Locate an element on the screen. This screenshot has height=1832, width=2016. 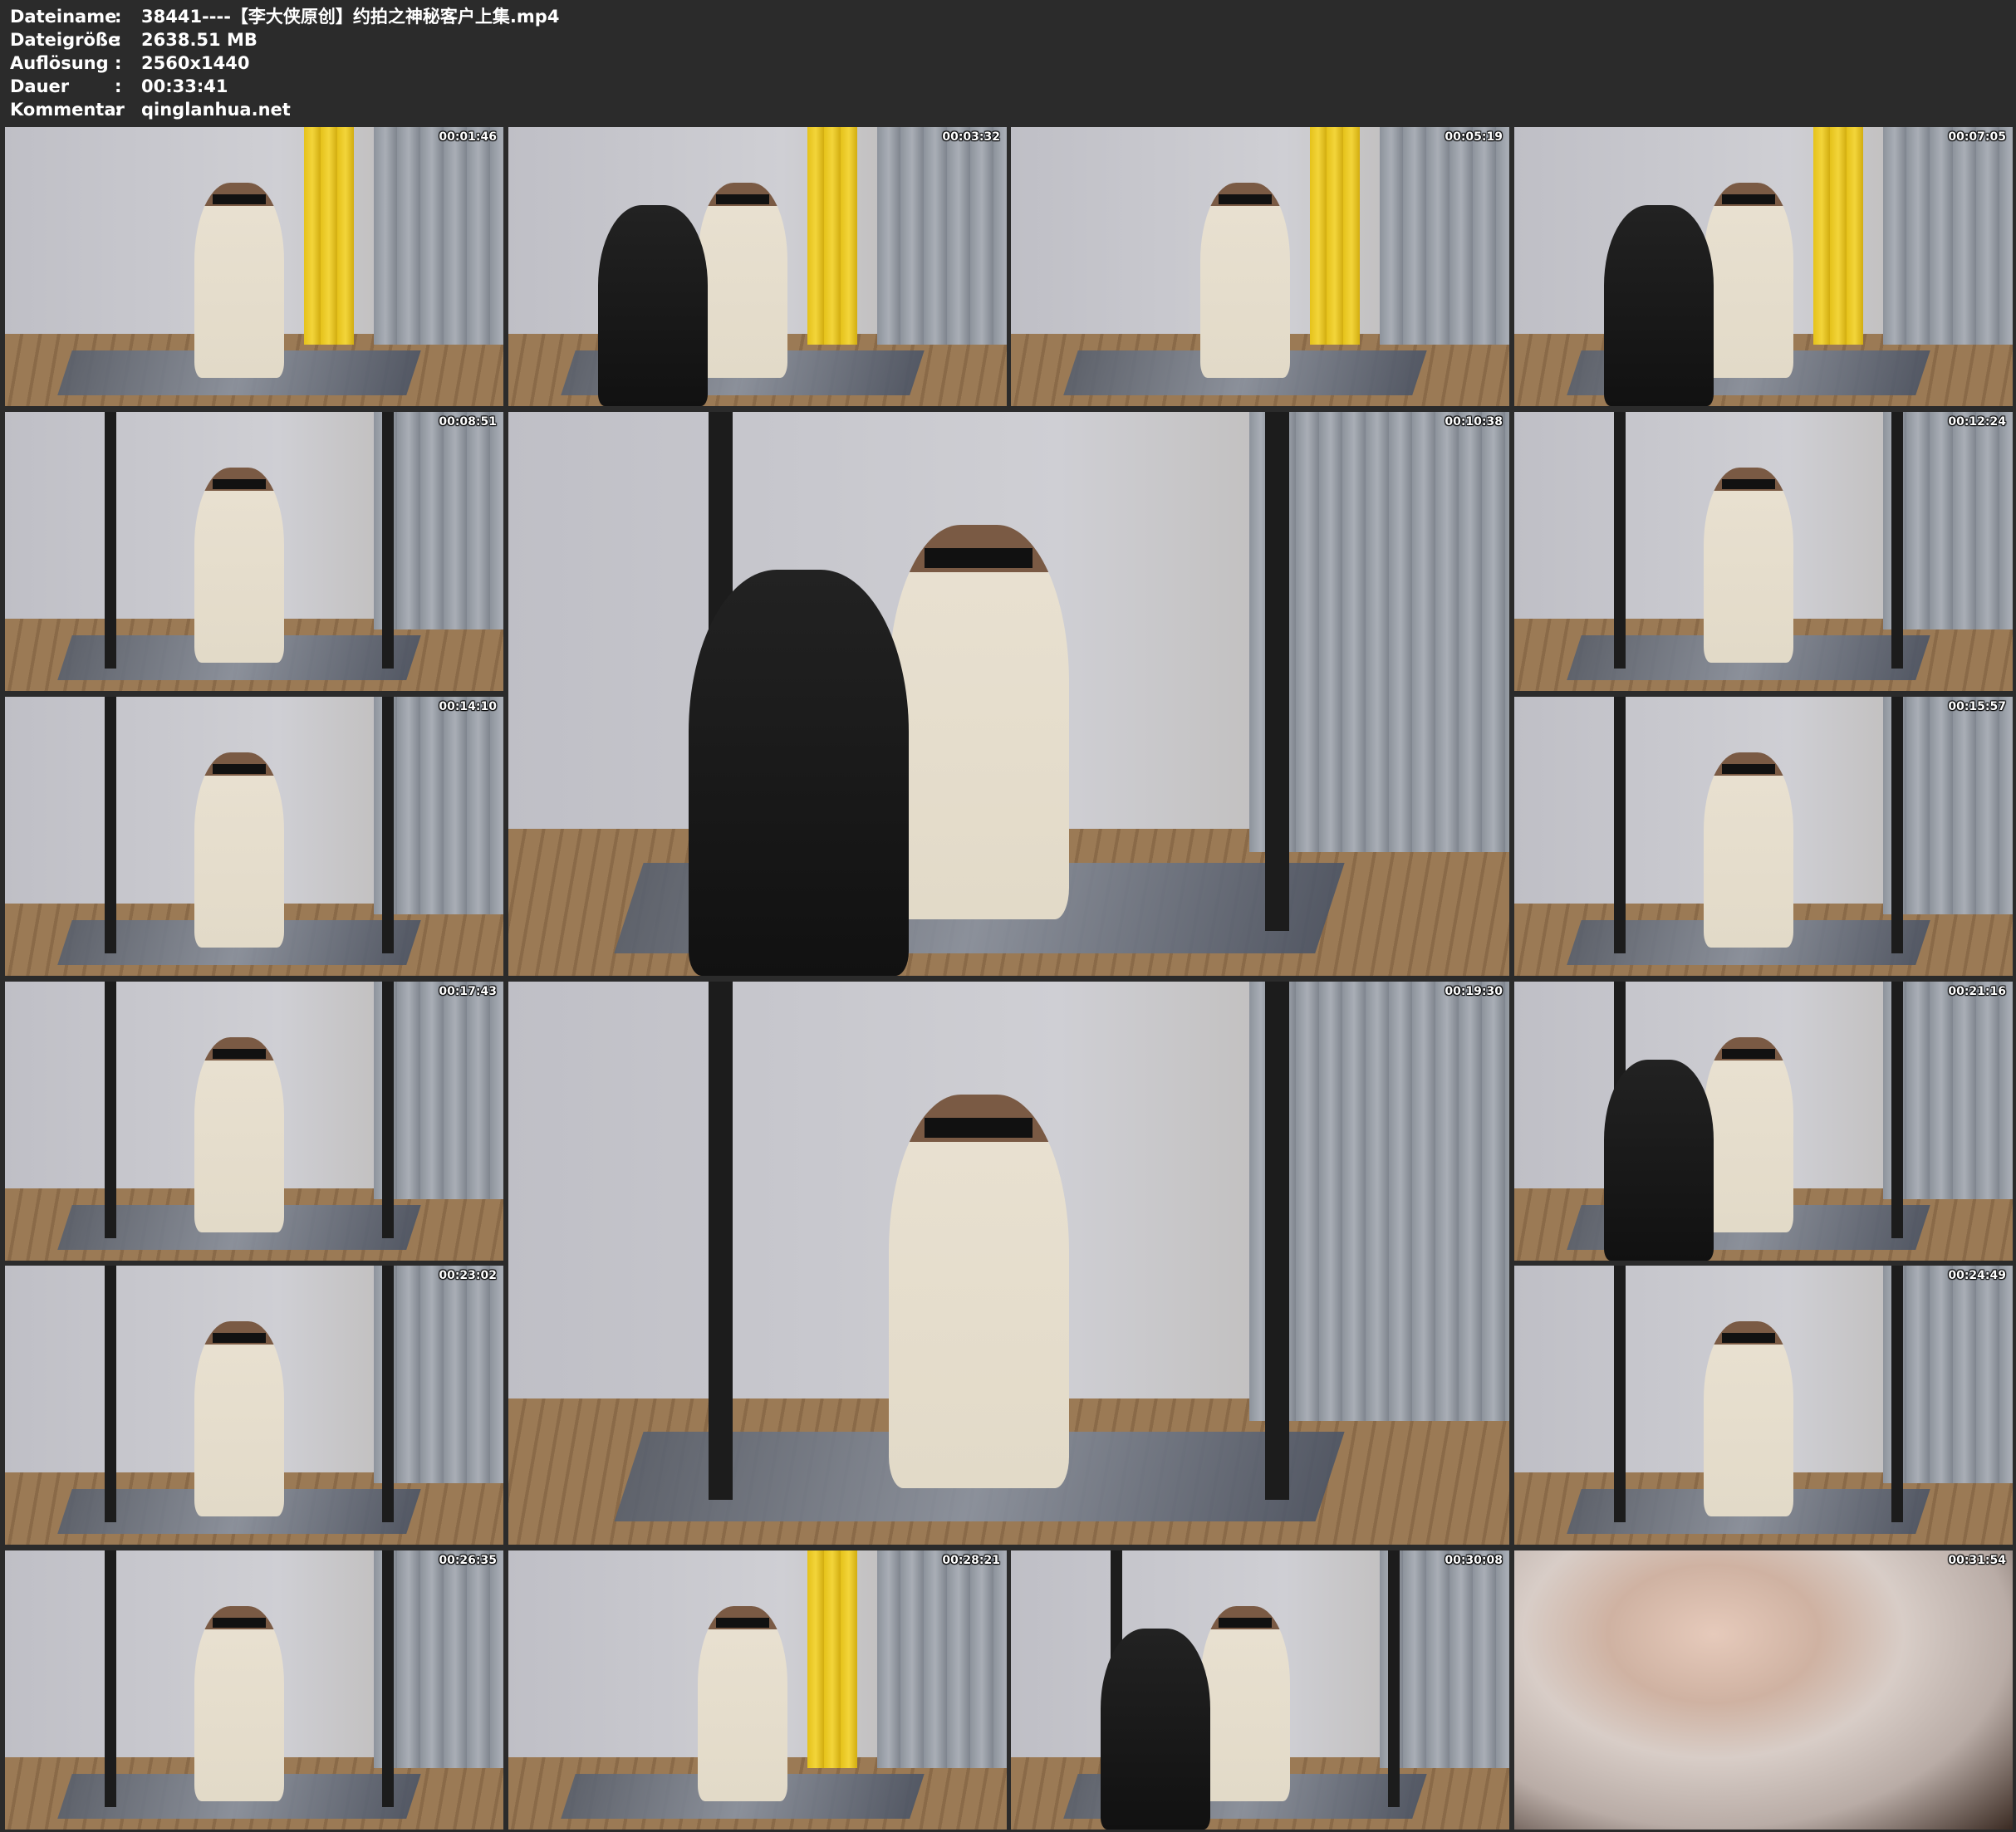
thumbnail-timestamp: 00:28:21 is located at coordinates (971, 1560).